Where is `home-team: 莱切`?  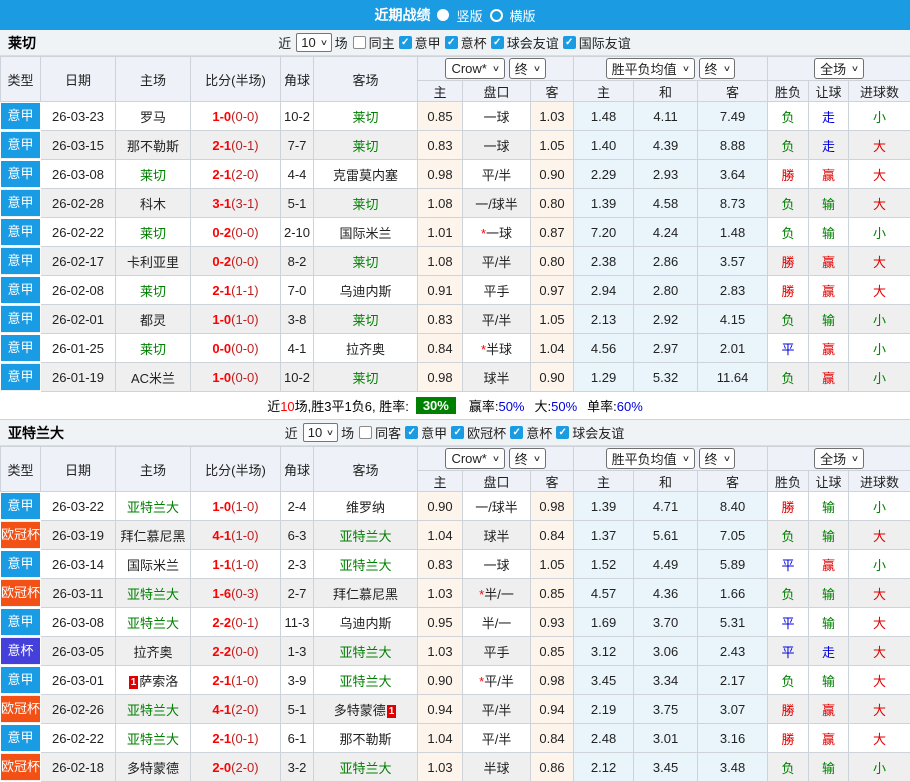
home-team: 莱切 is located at coordinates (153, 290).